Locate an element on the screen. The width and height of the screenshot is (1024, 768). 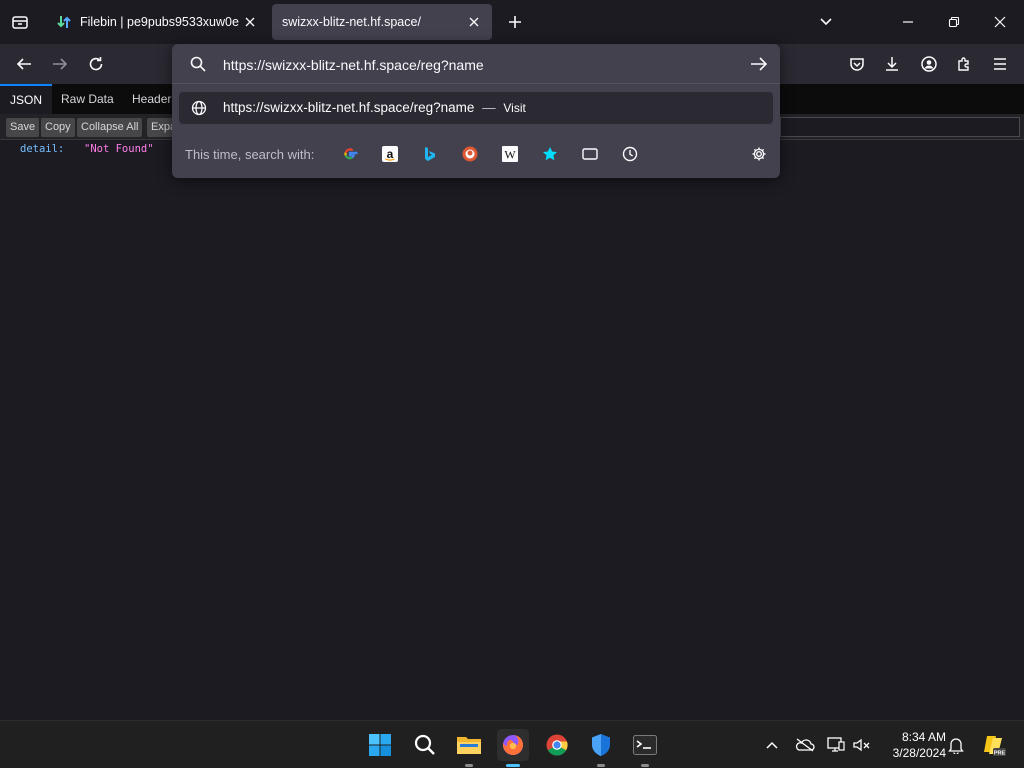
save-button: Save is located at coordinates (23, 127).